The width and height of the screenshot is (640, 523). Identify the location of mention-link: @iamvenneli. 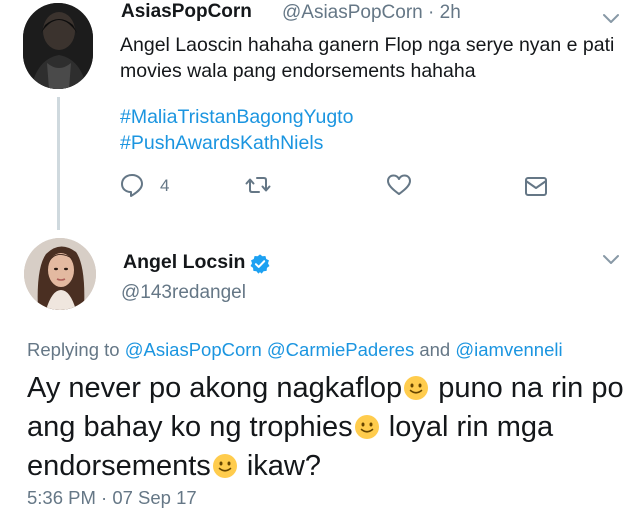
(508, 349).